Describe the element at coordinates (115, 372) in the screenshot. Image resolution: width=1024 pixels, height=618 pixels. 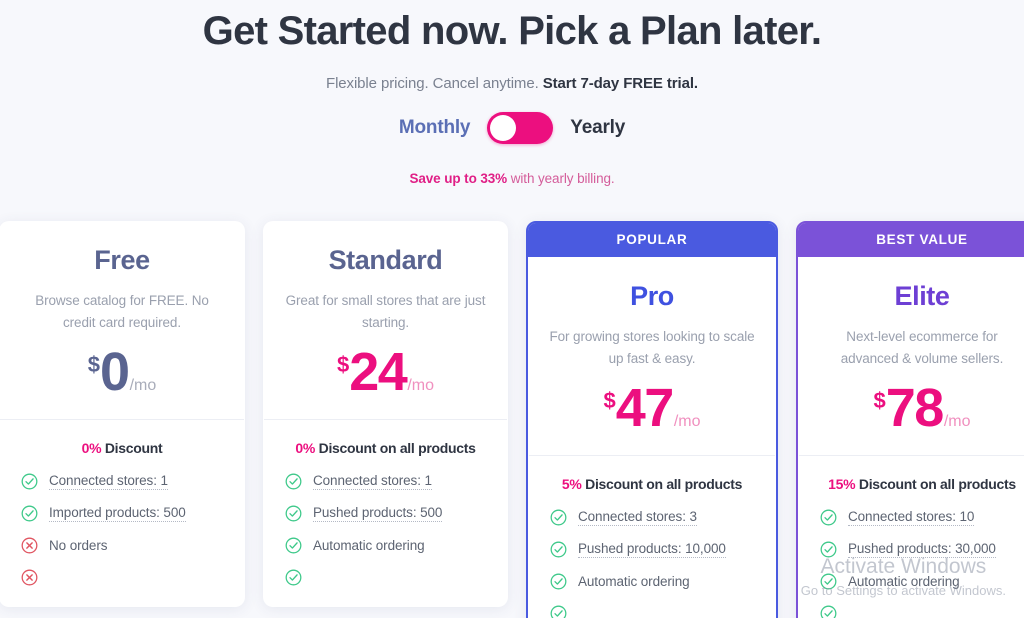
I see `price-amount: 0` at that location.